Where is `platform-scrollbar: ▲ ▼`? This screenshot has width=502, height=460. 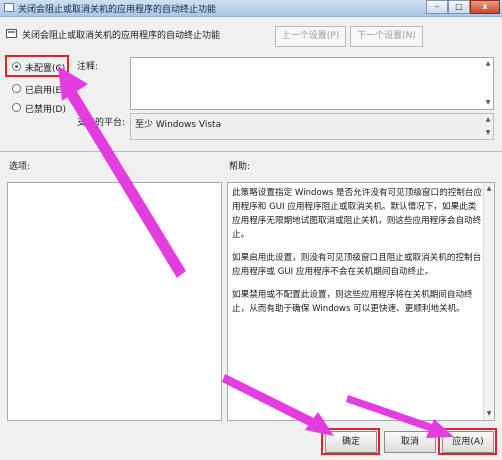
platform-scrollbar: ▲ ▼ is located at coordinates (488, 126).